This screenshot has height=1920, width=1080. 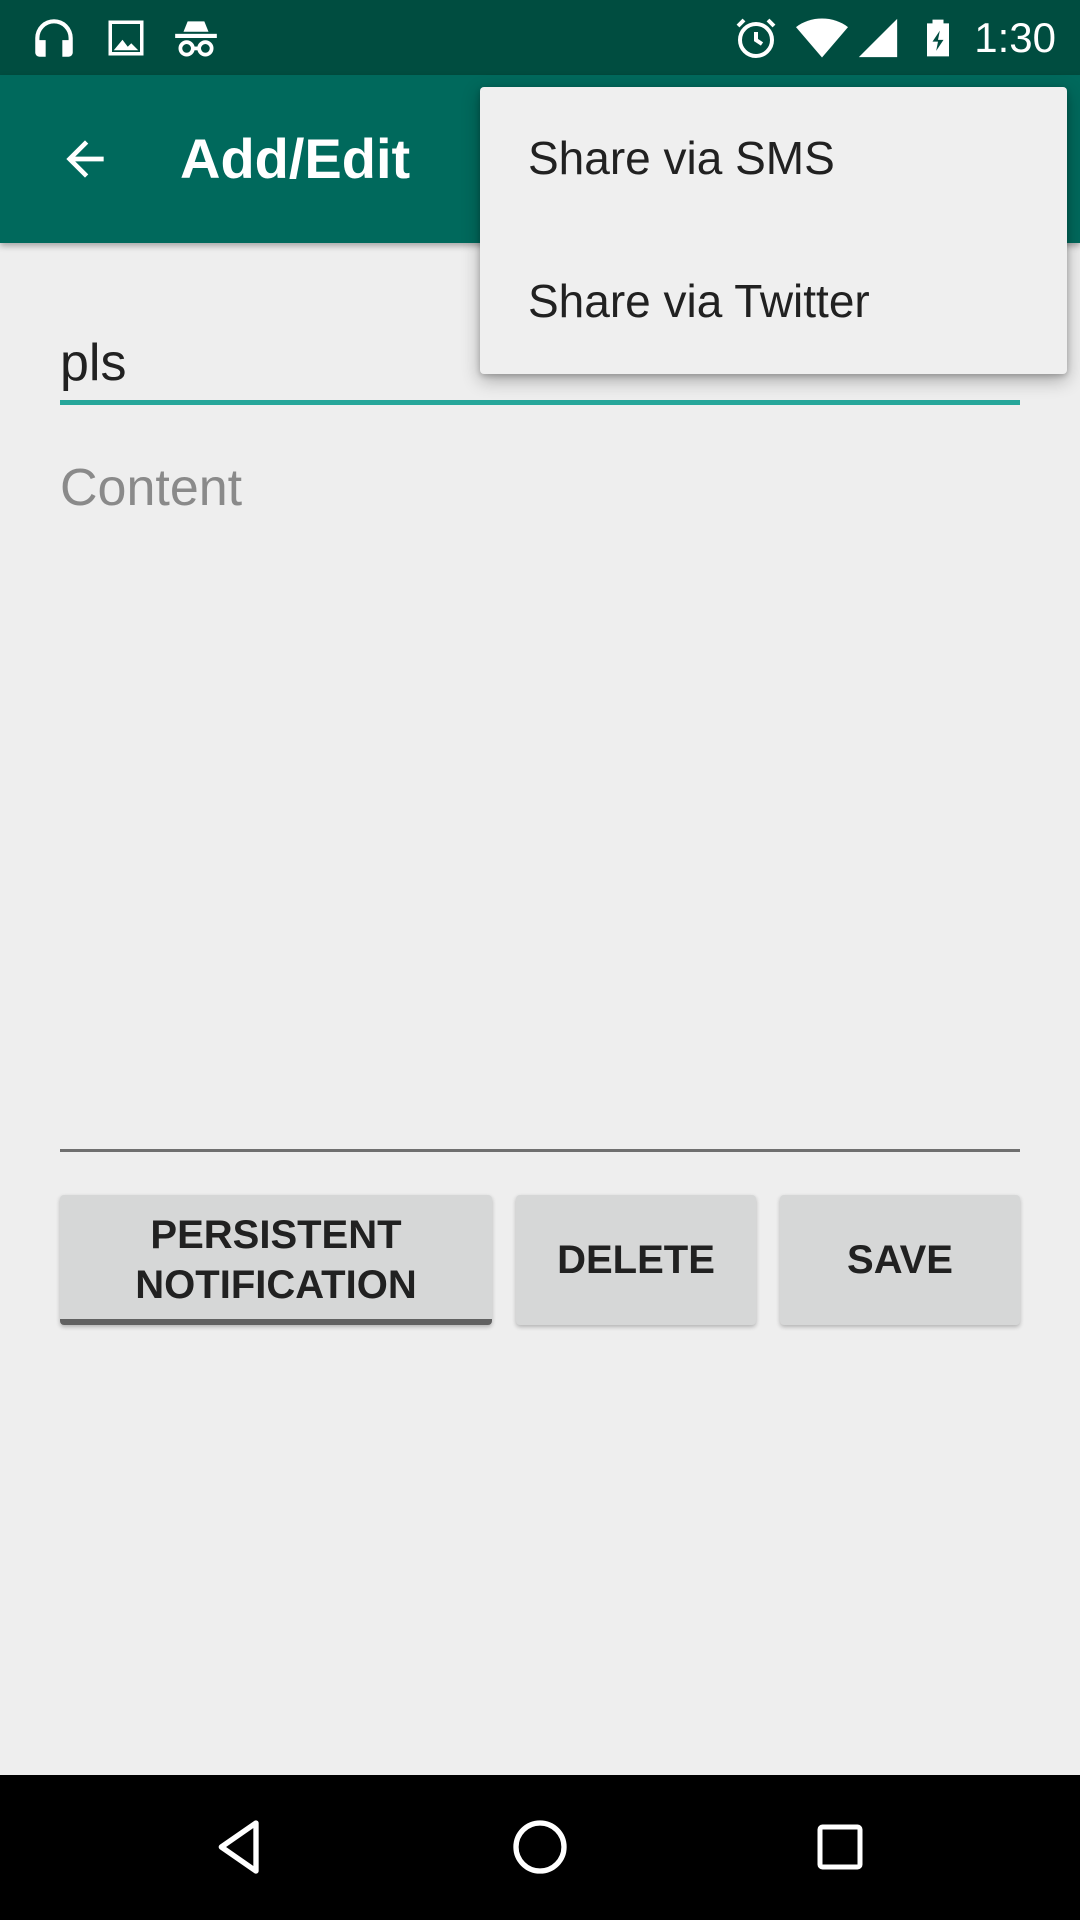 What do you see at coordinates (636, 1260) in the screenshot?
I see `delete-button: DELETE` at bounding box center [636, 1260].